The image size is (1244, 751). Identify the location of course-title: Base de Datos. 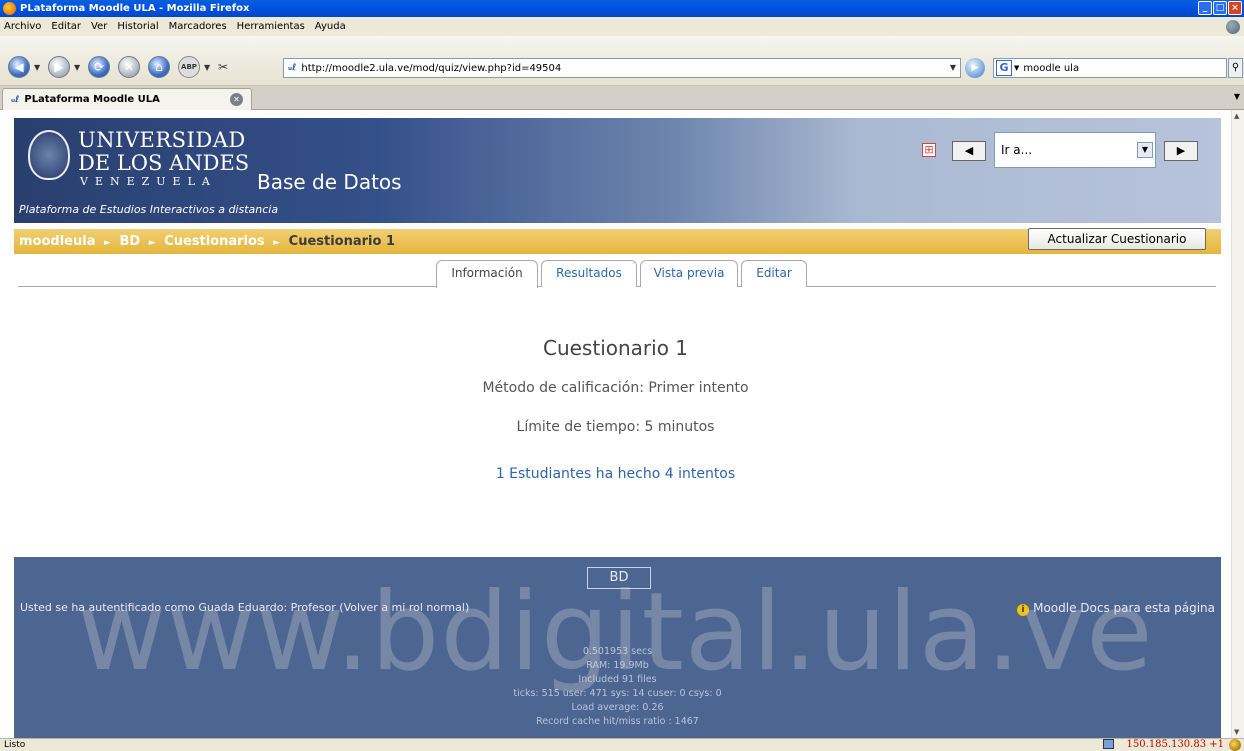
(329, 182).